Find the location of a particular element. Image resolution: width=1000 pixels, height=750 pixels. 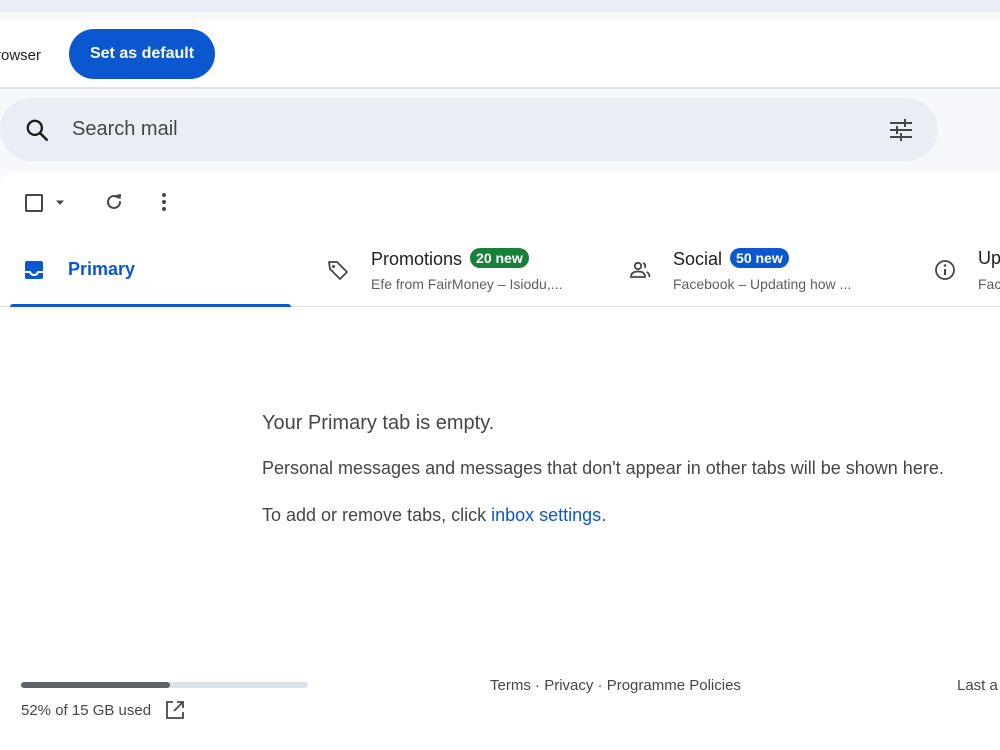

settings-hint-prefix: To add or remove tabs, click is located at coordinates (377, 515).